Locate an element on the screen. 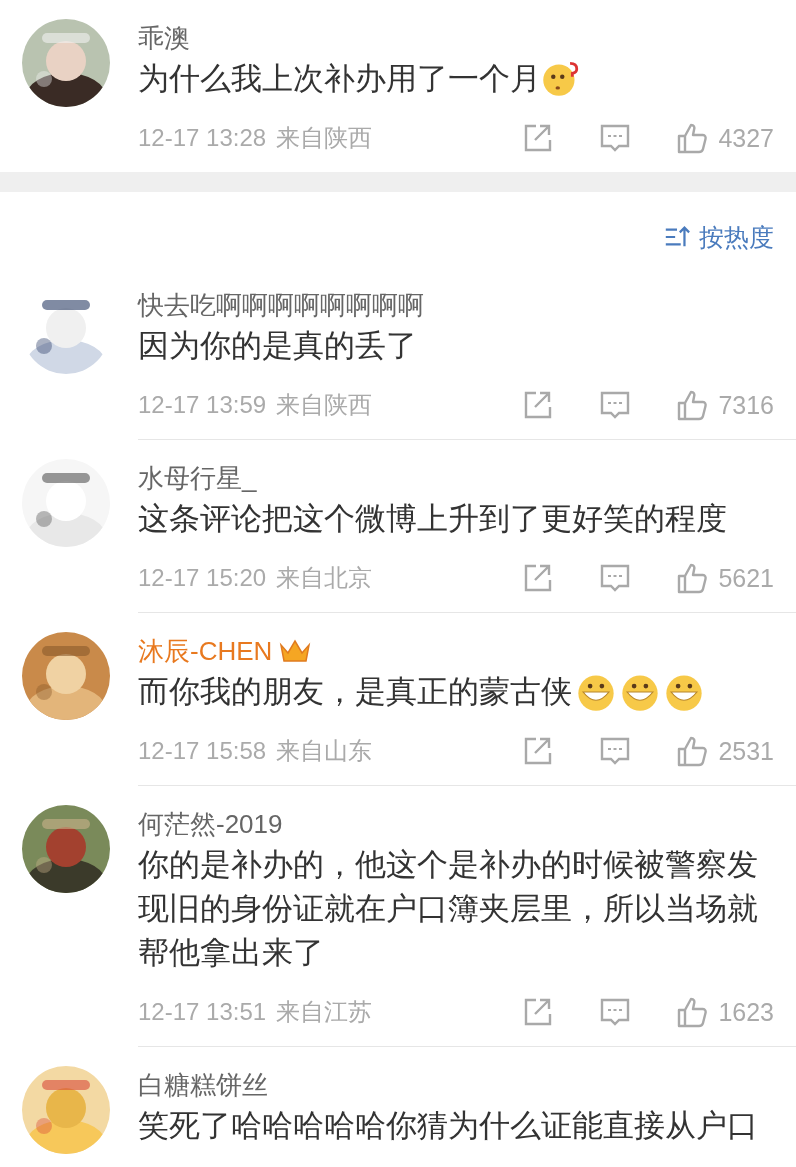 This screenshot has width=796, height=1167. comment-time: 12-17 13:28 is located at coordinates (202, 138).